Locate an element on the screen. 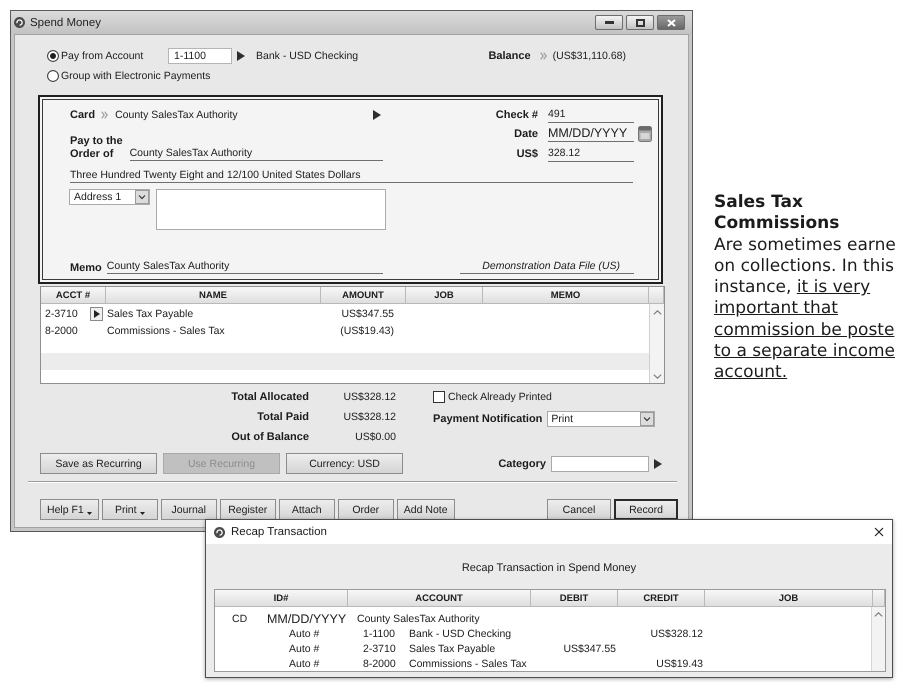 The image size is (900, 686). maximize-button is located at coordinates (640, 22).